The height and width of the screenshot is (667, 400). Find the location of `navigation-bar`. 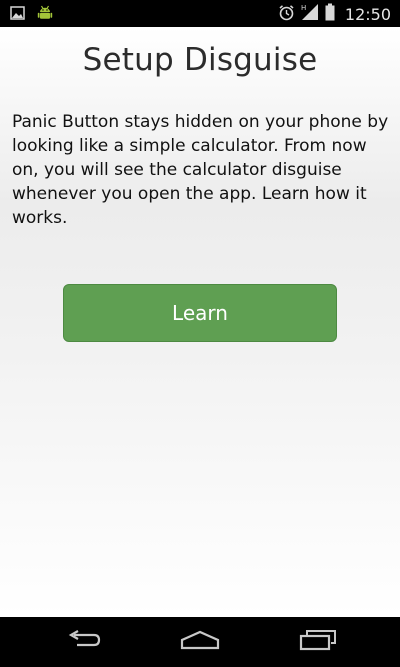

navigation-bar is located at coordinates (200, 642).